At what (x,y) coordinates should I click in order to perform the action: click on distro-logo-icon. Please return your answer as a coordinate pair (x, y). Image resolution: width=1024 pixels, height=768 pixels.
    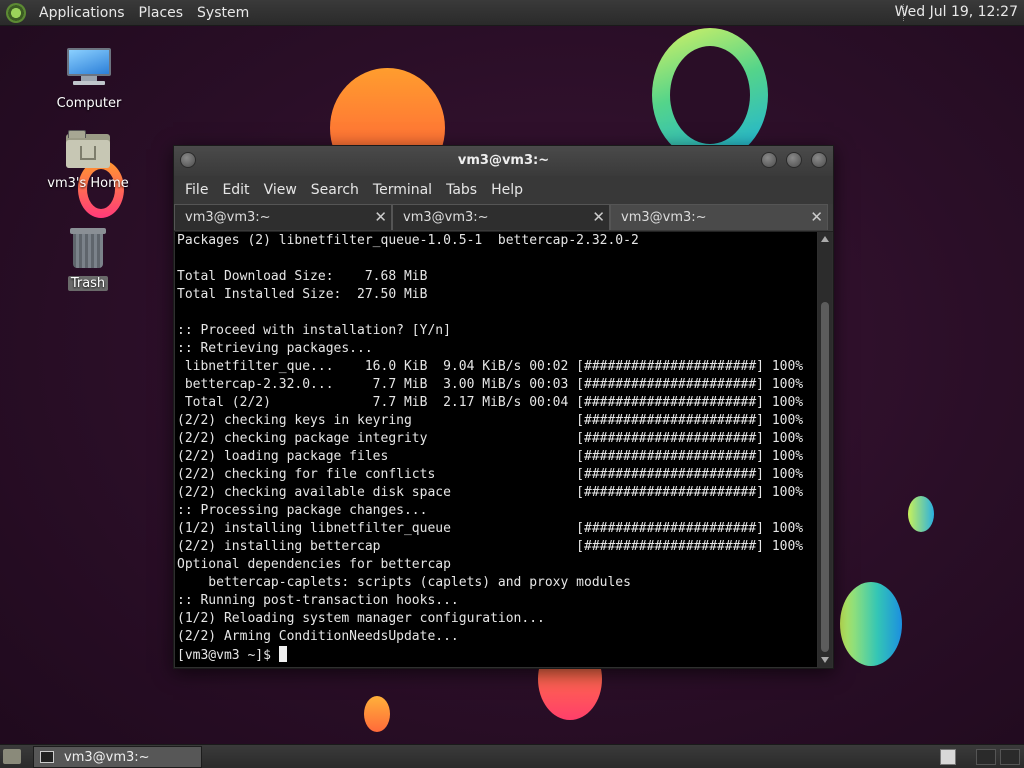
    Looking at the image, I should click on (16, 12).